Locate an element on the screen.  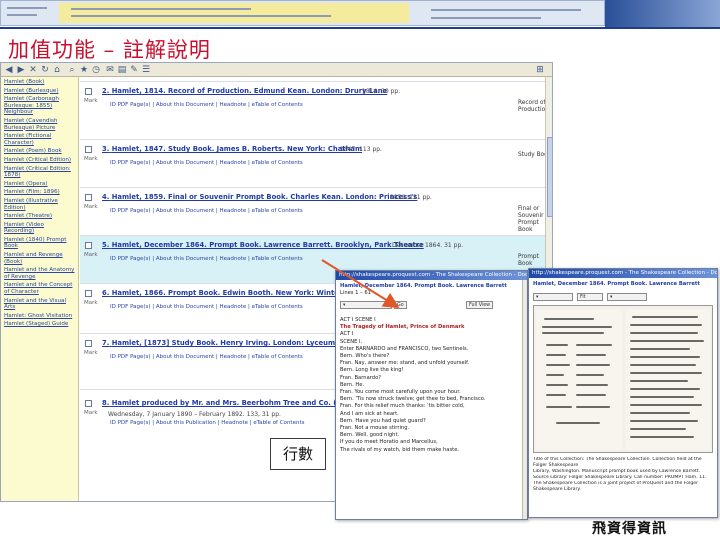
sidebar-item: Hamlet and the Visual Arts is located at coordinates (39, 304).